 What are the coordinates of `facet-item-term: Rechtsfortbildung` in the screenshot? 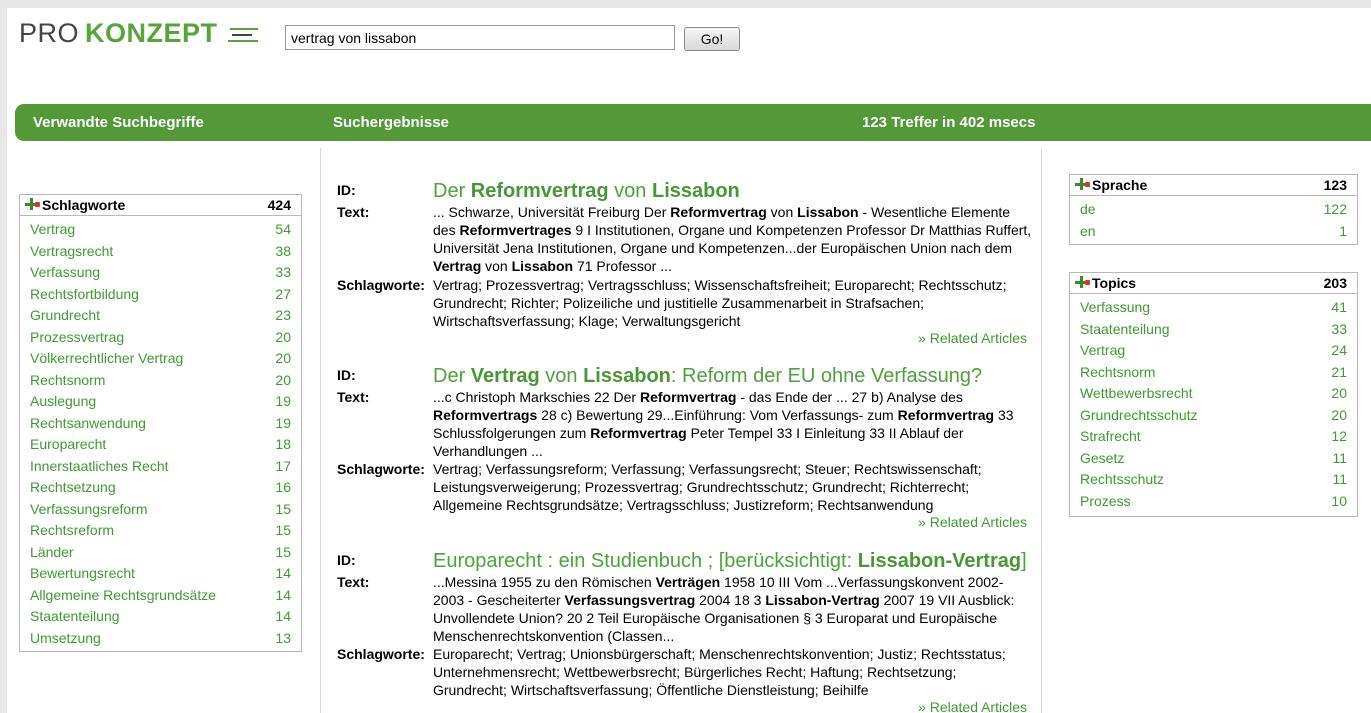 It's located at (84, 294).